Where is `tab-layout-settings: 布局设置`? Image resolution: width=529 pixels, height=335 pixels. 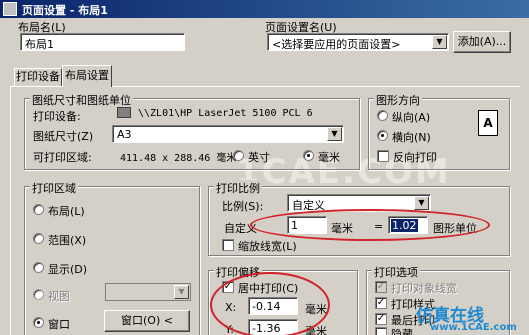
tab-layout-settings: 布局设置 is located at coordinates (87, 76).